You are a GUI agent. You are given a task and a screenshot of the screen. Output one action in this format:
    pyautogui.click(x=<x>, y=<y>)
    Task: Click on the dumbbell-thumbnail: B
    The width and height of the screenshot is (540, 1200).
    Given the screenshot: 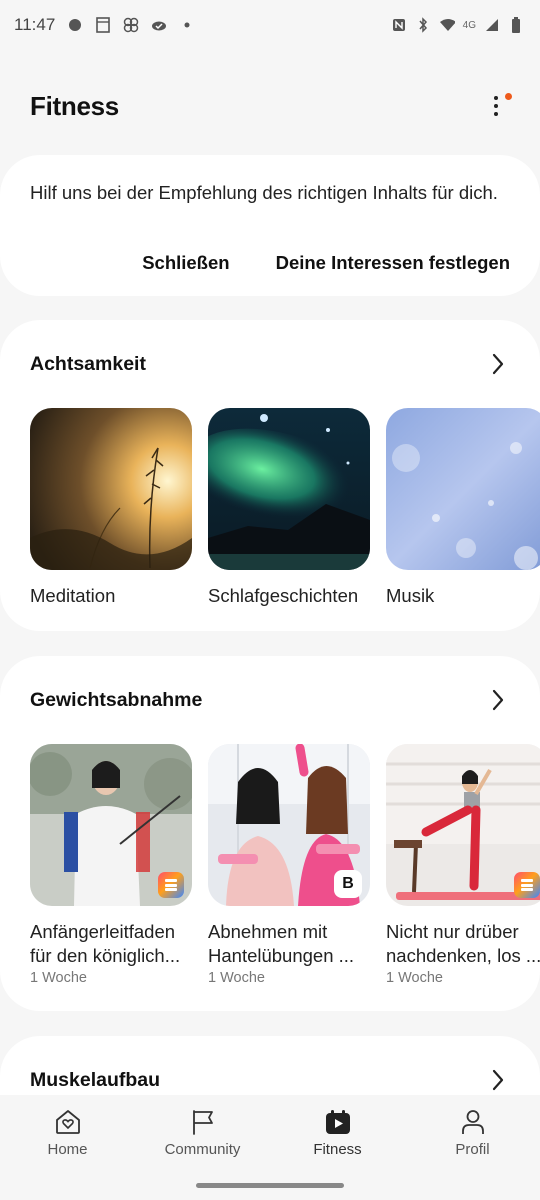 What is the action you would take?
    pyautogui.click(x=289, y=825)
    